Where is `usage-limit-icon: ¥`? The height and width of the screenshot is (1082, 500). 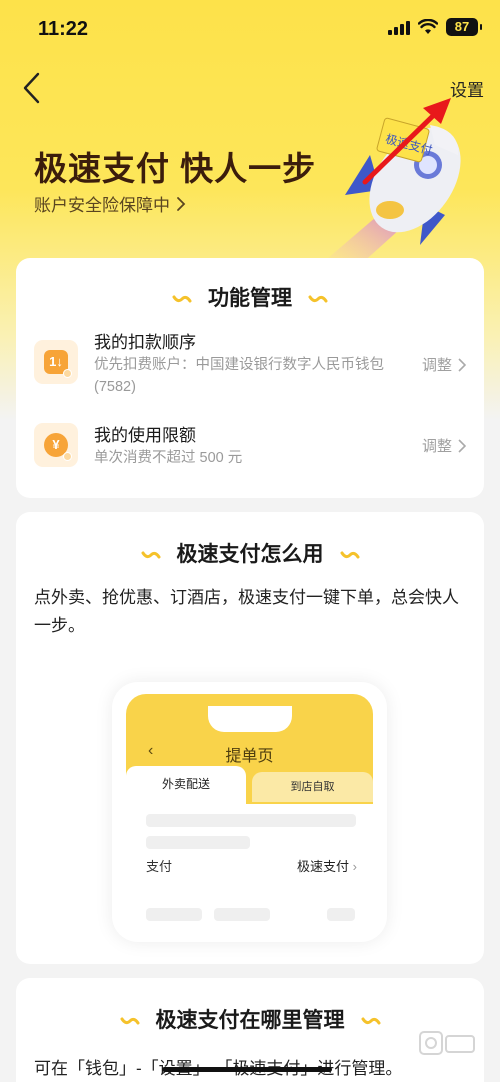
usage-limit-icon: ¥ is located at coordinates (56, 445).